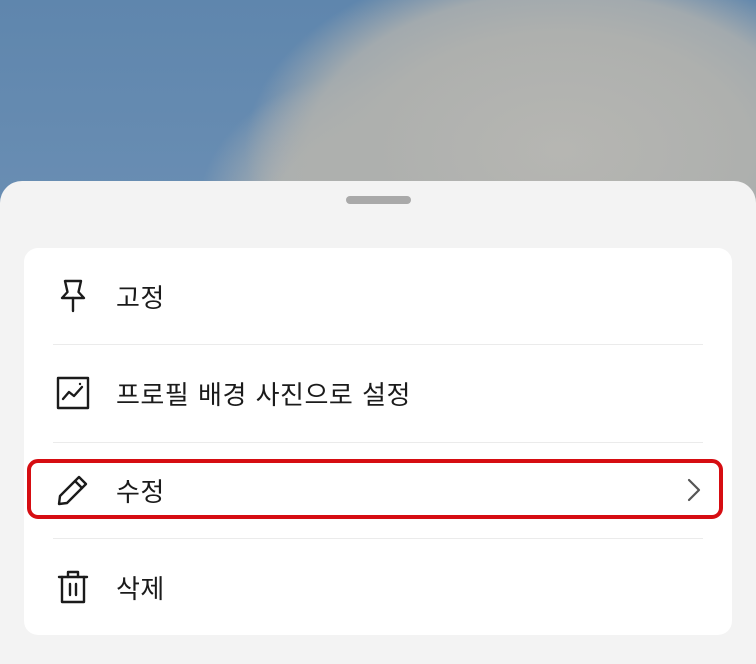 This screenshot has height=664, width=756. I want to click on set-profile-background-label: 프로필 배경 사진으로 설정, so click(263, 395).